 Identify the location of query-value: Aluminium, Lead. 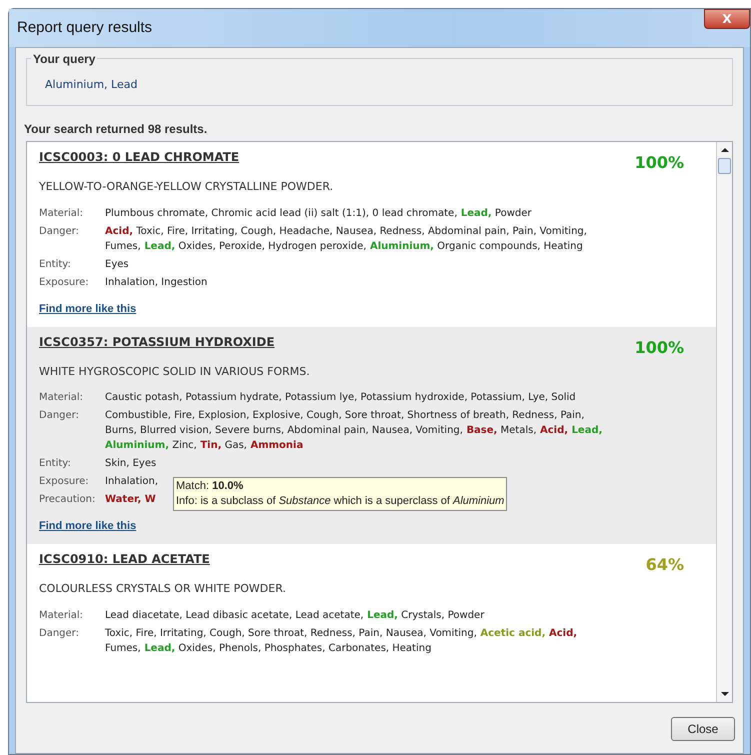
(91, 85).